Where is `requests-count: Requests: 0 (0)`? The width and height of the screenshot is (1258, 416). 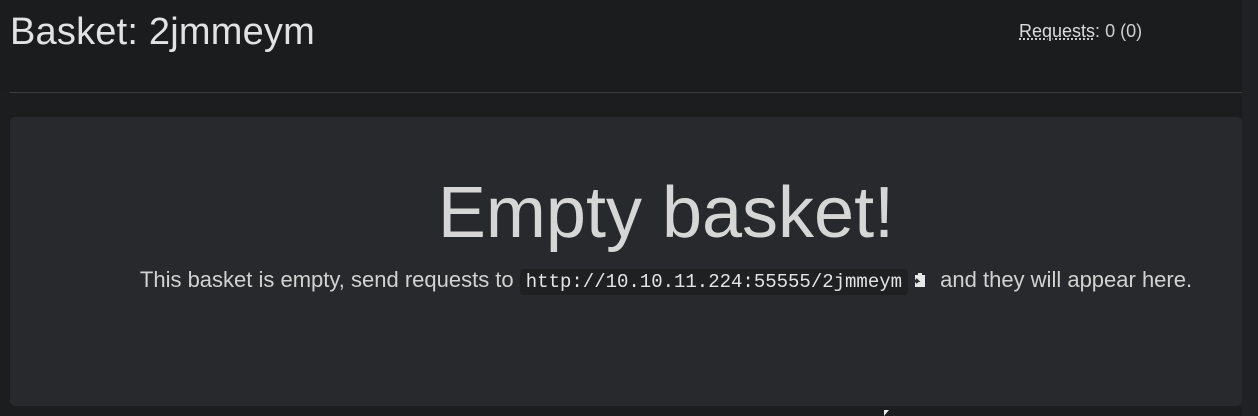
requests-count: Requests: 0 (0) is located at coordinates (1080, 31).